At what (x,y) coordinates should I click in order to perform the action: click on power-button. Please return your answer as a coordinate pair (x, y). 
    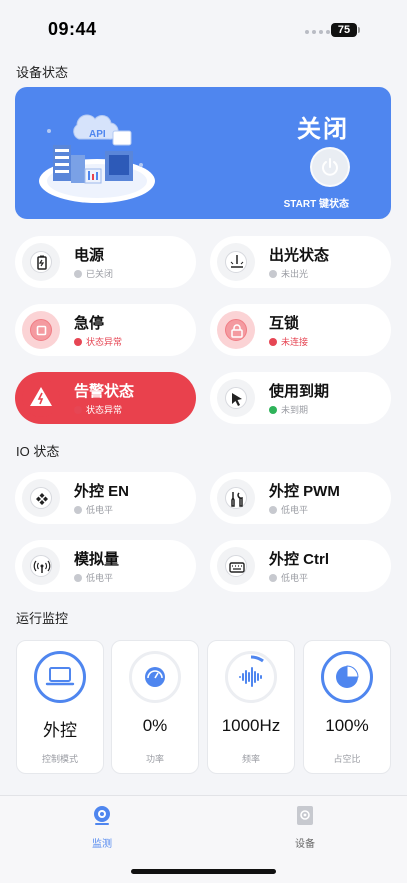
    Looking at the image, I should click on (330, 167).